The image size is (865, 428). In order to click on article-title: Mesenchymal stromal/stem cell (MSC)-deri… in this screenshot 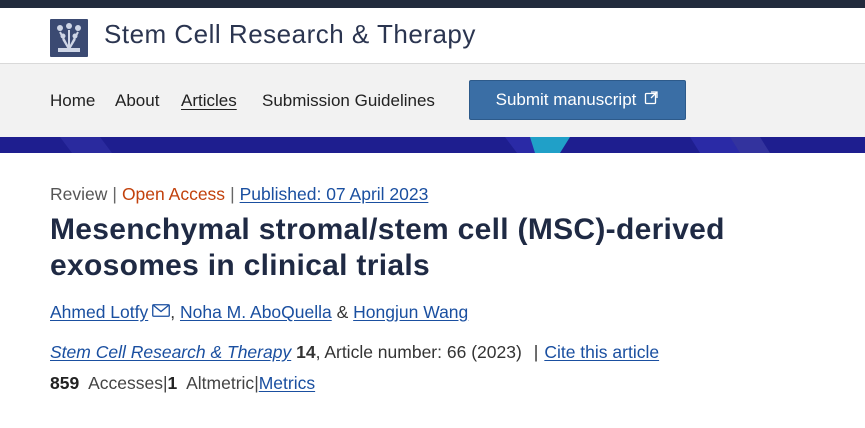, I will do `click(387, 247)`.